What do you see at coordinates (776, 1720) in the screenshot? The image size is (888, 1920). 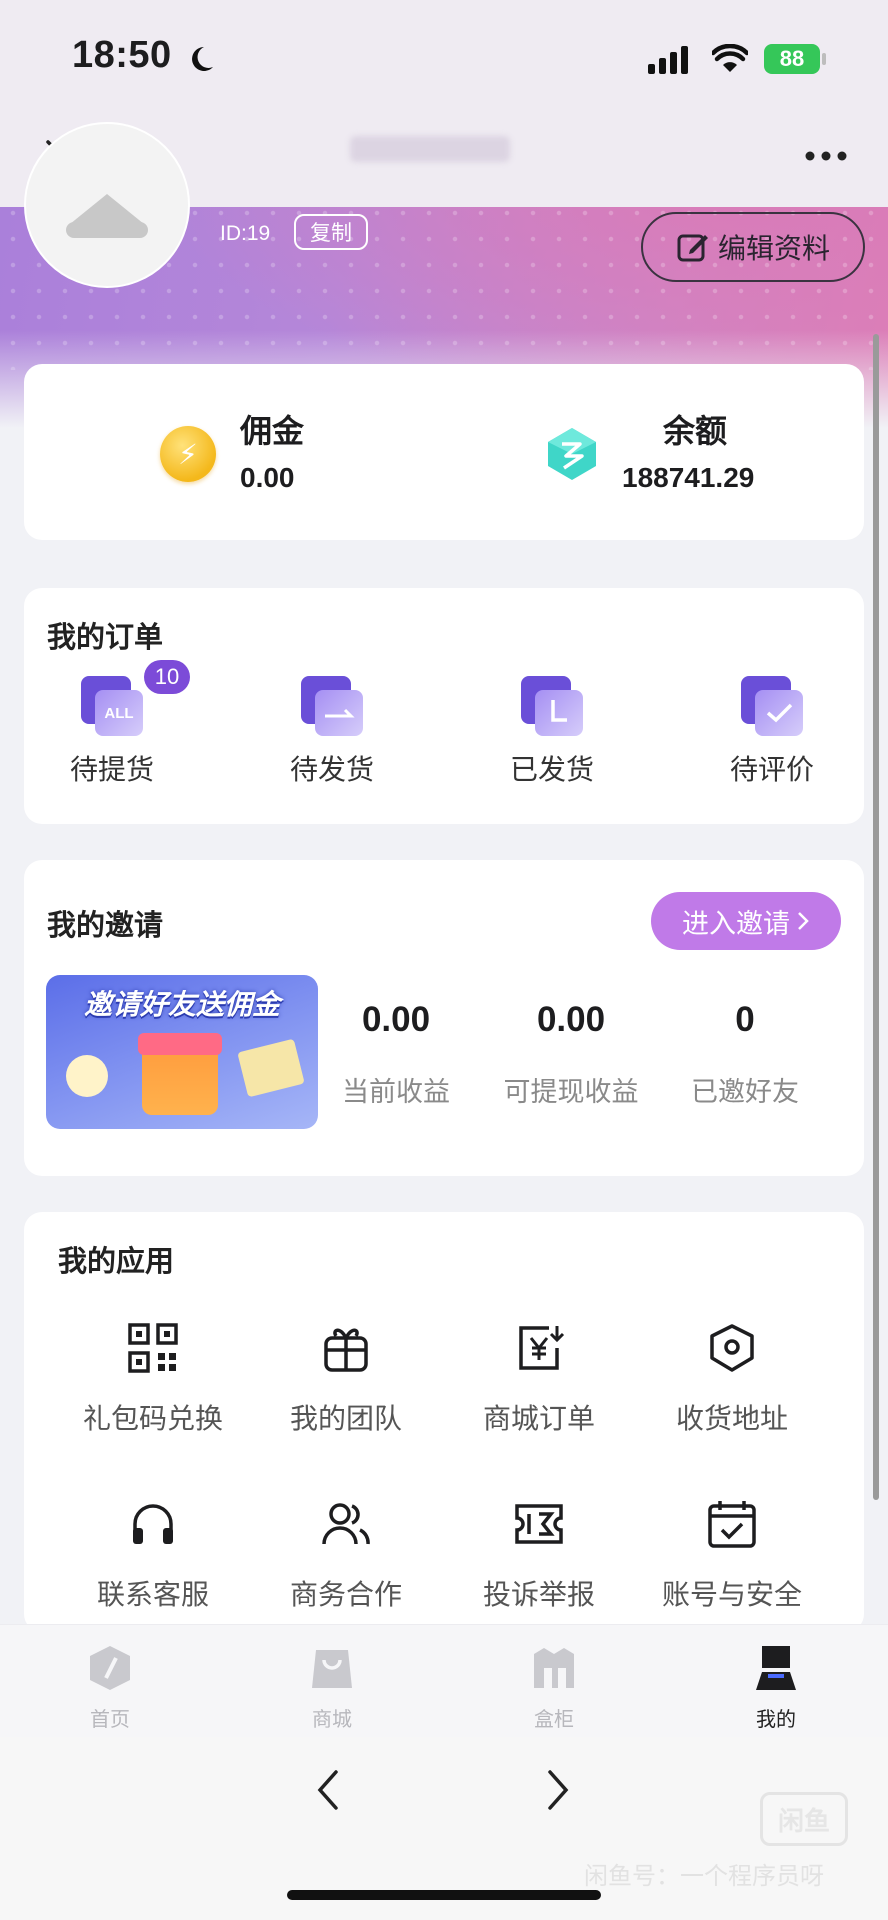 I see `tab-label: 我的` at bounding box center [776, 1720].